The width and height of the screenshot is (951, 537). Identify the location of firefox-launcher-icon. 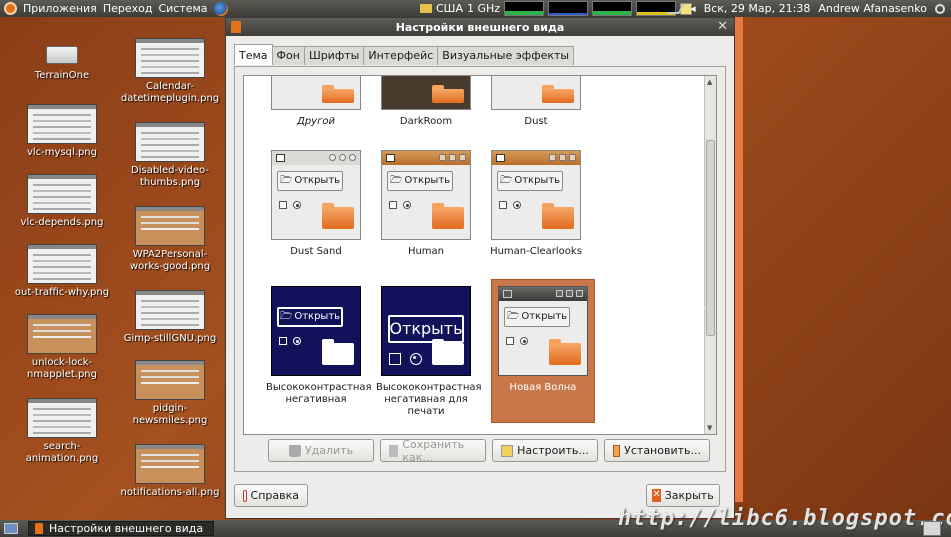
(220, 8).